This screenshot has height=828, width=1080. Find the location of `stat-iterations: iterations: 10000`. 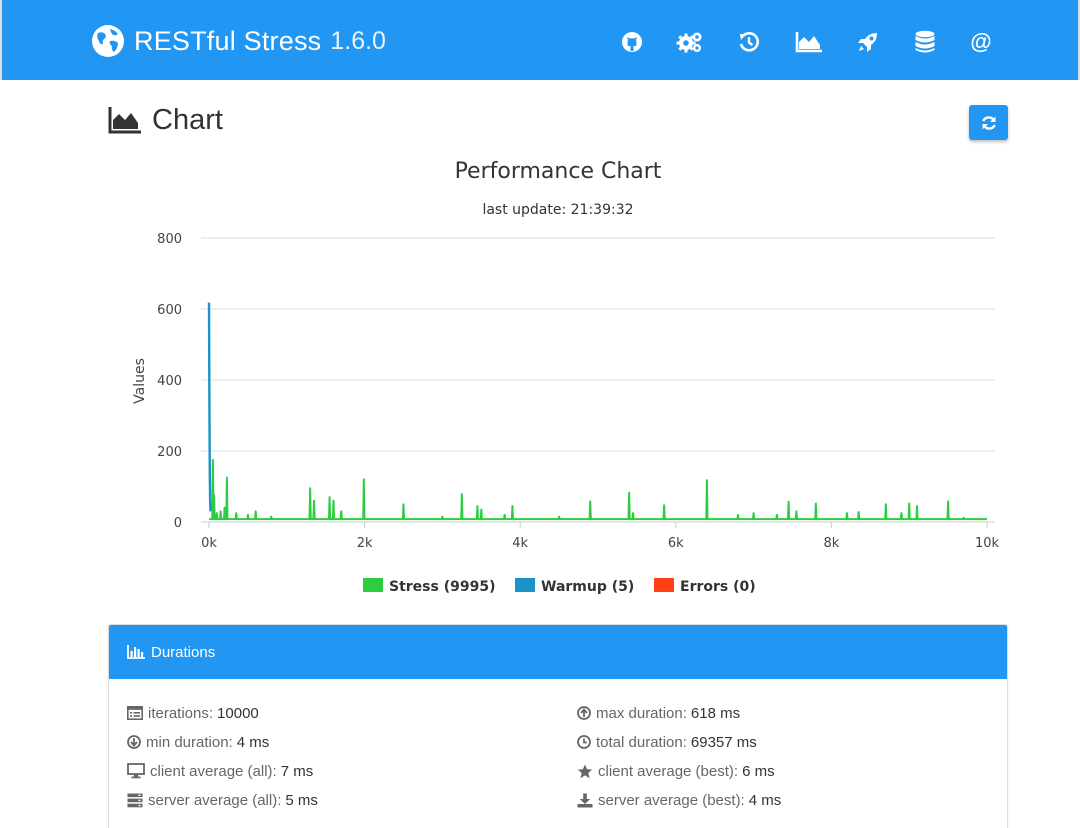

stat-iterations: iterations: 10000 is located at coordinates (193, 713).